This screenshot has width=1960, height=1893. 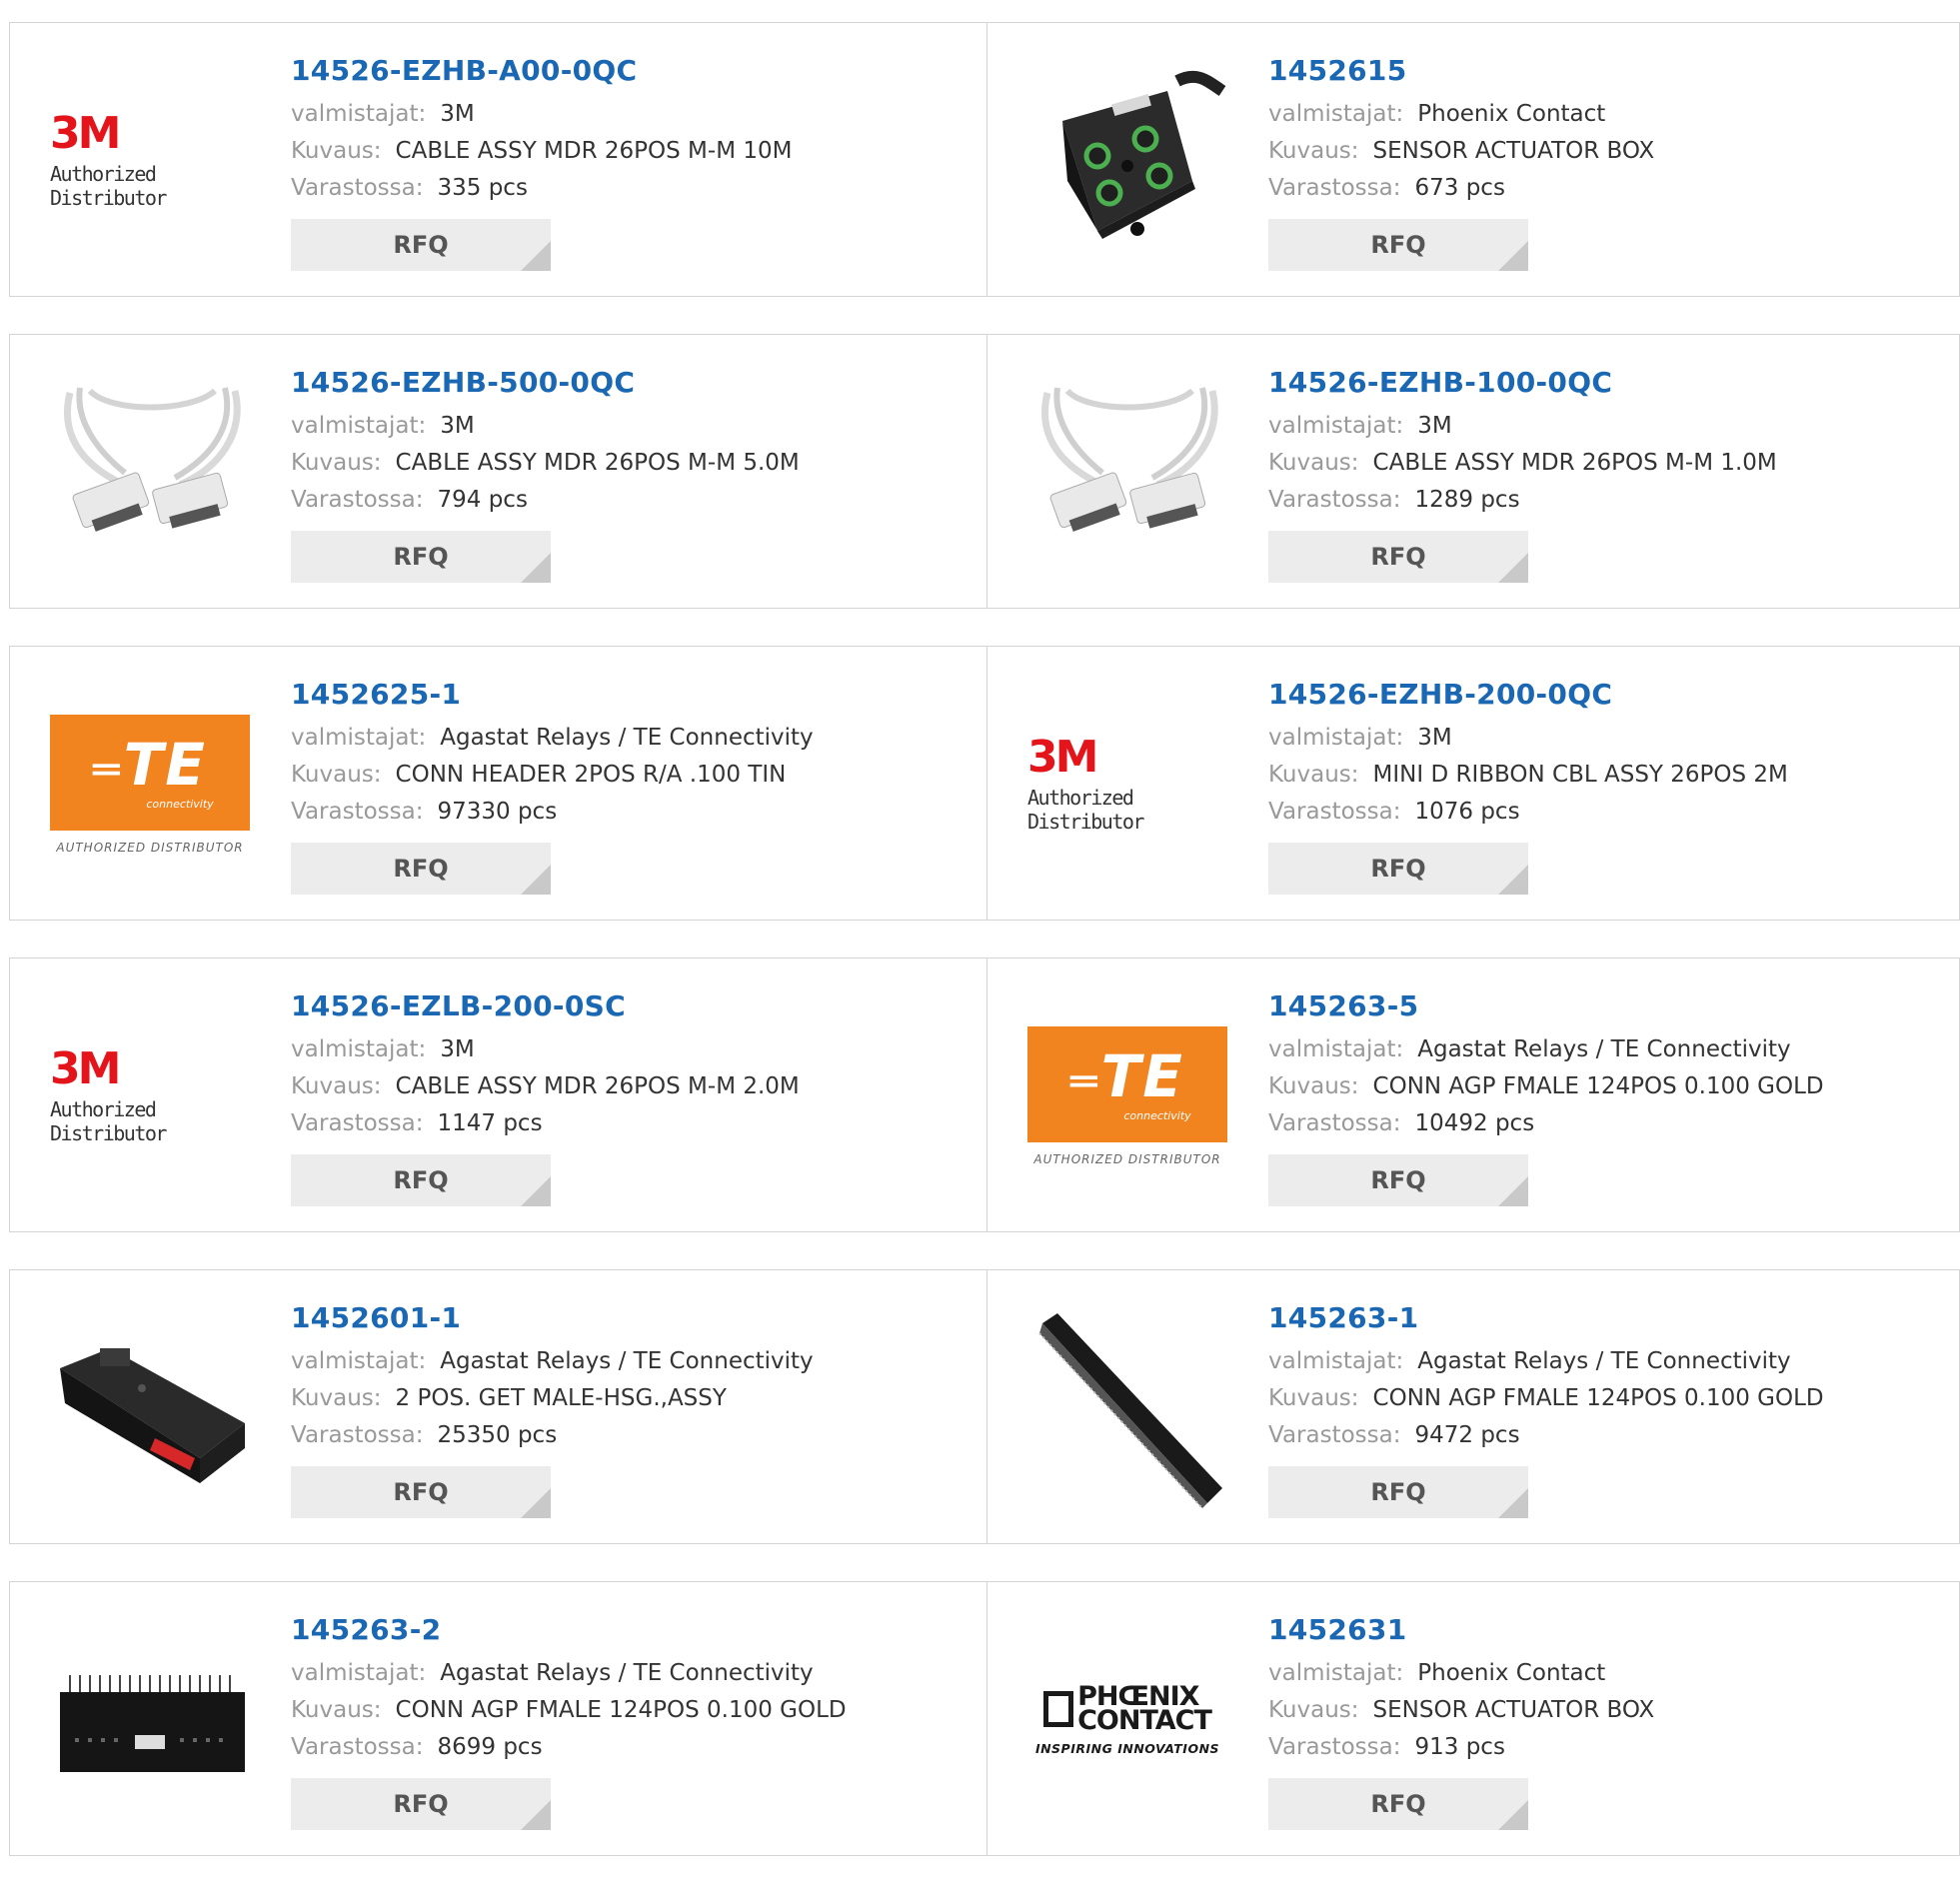 I want to click on part-number-link: 1452625-1, so click(x=621, y=695).